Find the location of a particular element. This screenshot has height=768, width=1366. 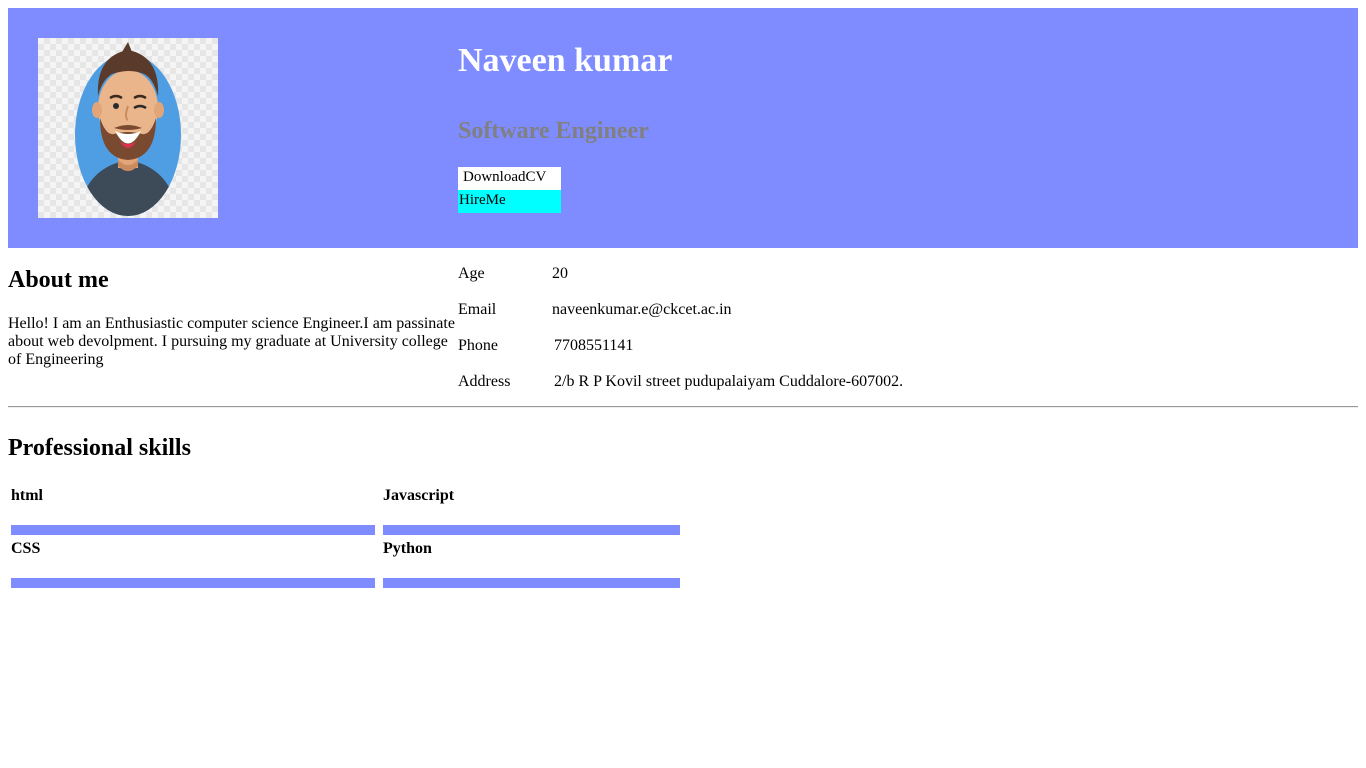

skill-bar-css is located at coordinates (193, 583).